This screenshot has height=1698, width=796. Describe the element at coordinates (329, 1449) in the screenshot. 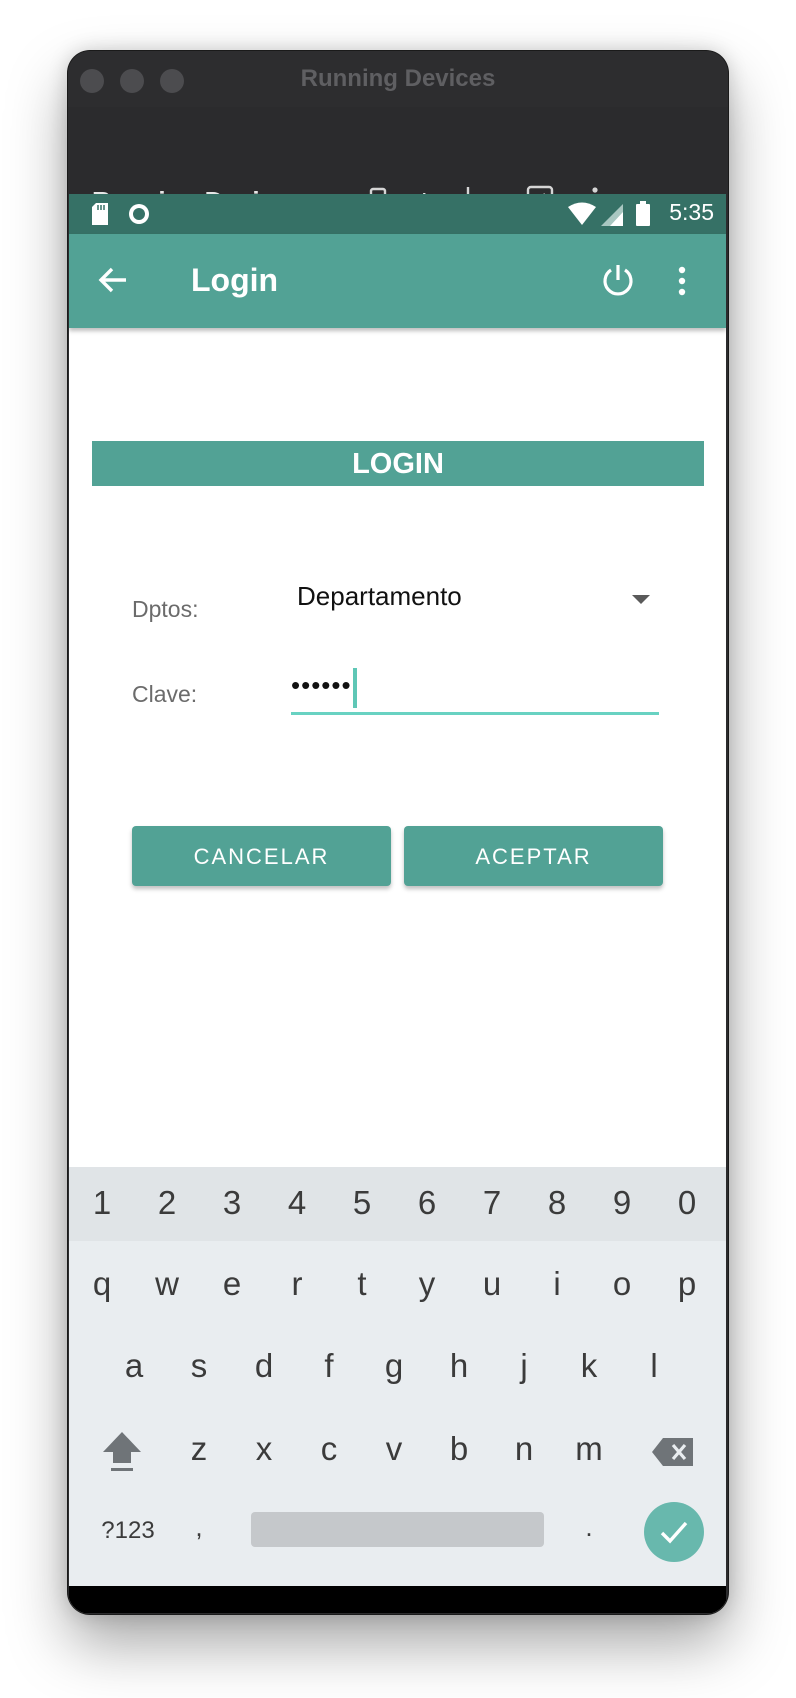

I see `key-c: c` at that location.